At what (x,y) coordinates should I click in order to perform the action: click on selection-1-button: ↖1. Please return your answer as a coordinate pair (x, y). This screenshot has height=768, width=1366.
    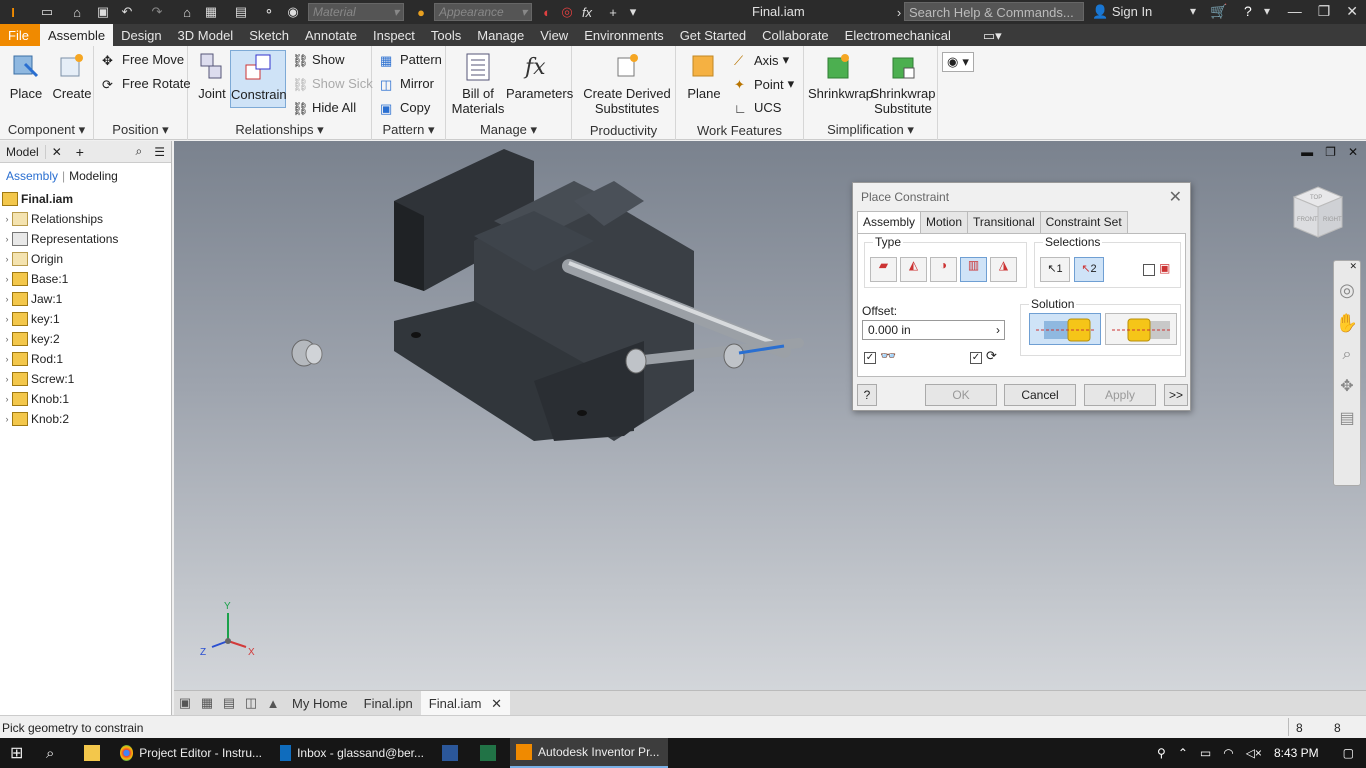
    Looking at the image, I should click on (1055, 269).